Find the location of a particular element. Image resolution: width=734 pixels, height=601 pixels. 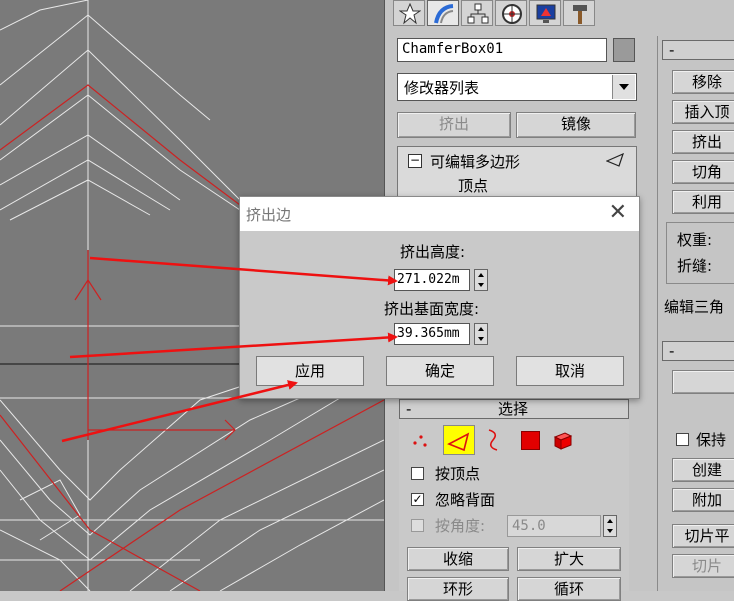

slice-plane-button: 切片平 is located at coordinates (703, 536).